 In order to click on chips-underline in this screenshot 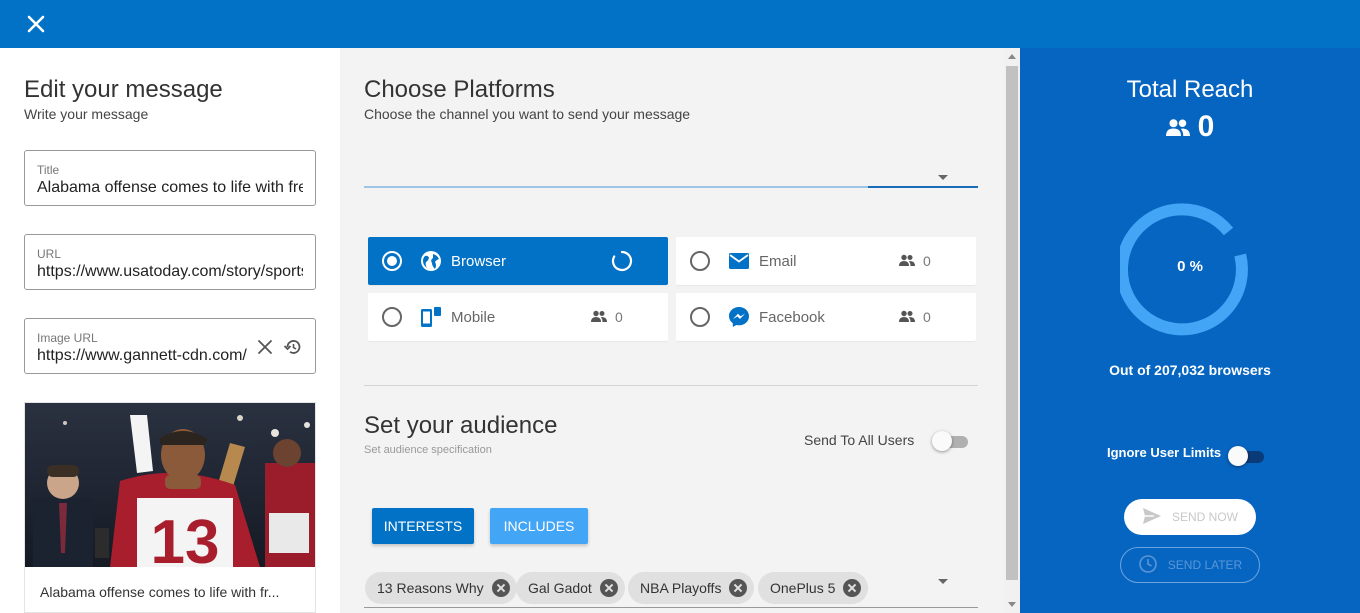, I will do `click(671, 607)`.